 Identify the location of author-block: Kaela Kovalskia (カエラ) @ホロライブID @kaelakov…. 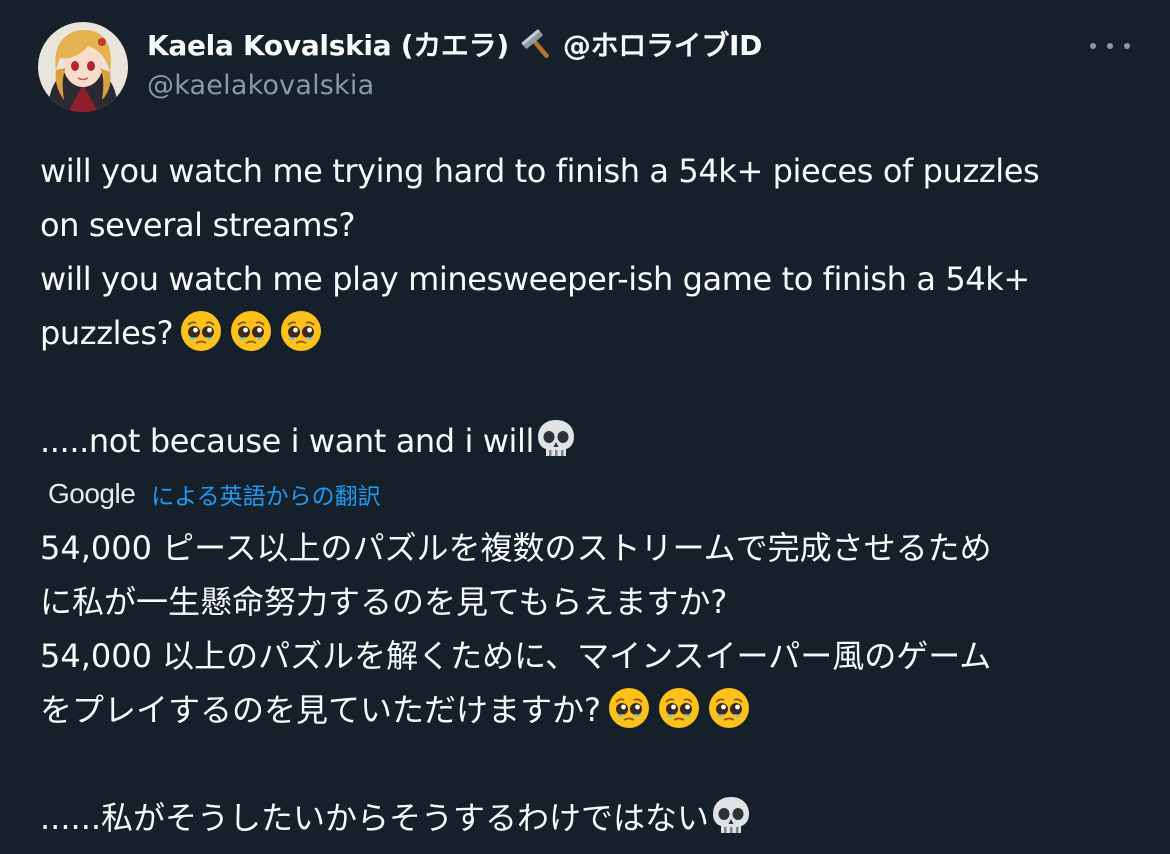
(613, 62).